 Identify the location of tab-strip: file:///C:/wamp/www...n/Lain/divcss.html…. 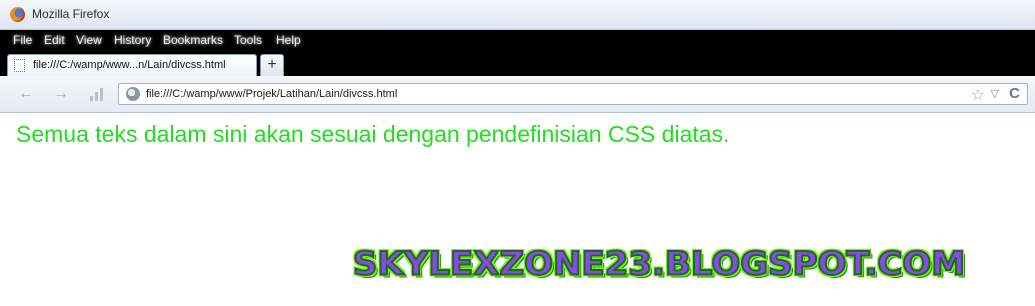
(517, 64).